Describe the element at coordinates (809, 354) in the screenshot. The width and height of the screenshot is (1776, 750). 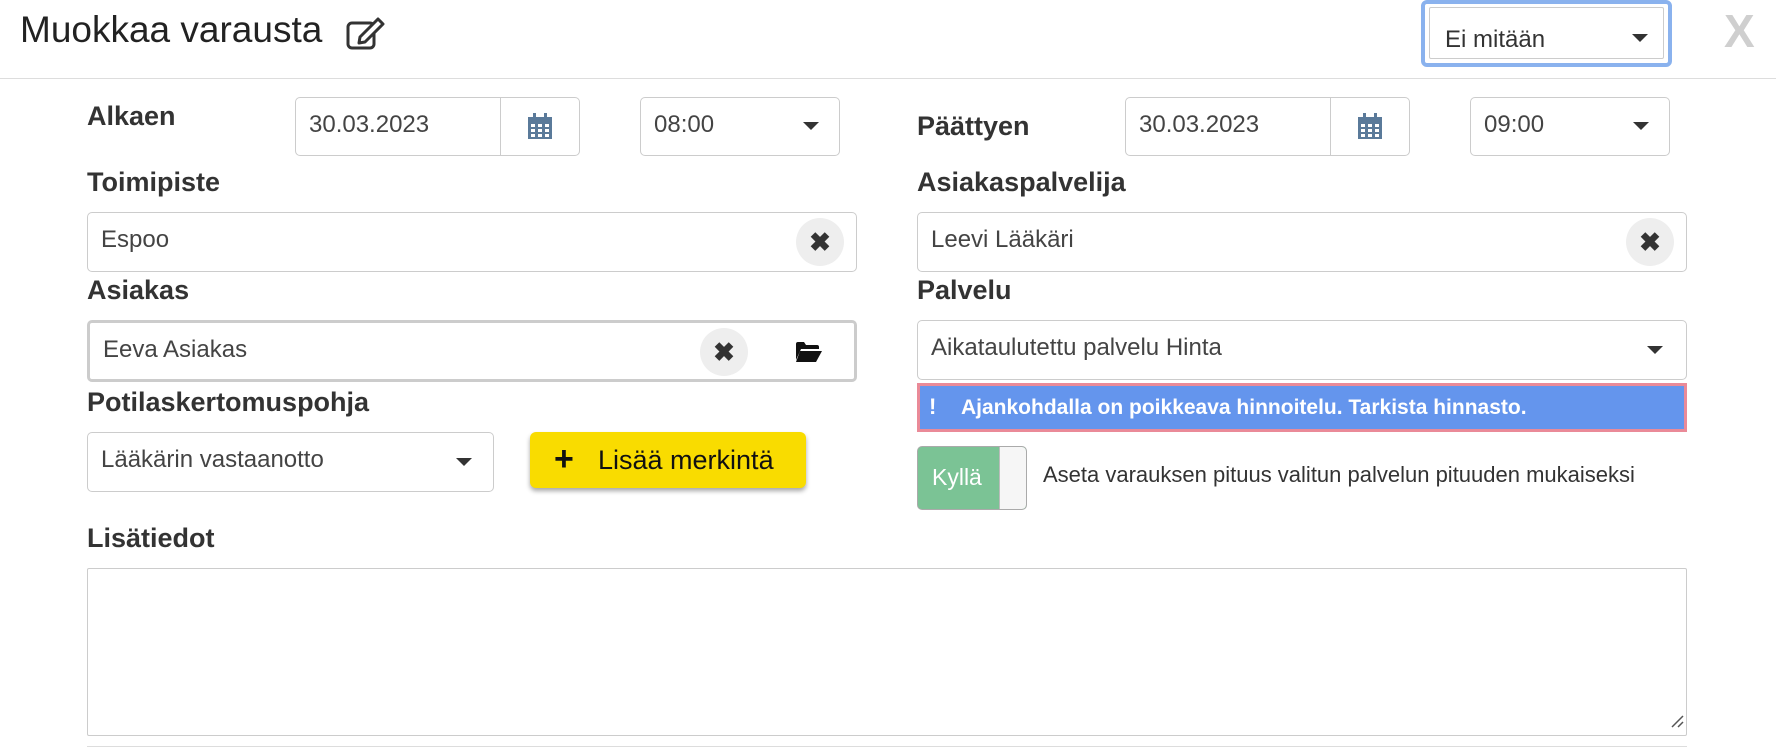
I see `folder-open-icon` at that location.